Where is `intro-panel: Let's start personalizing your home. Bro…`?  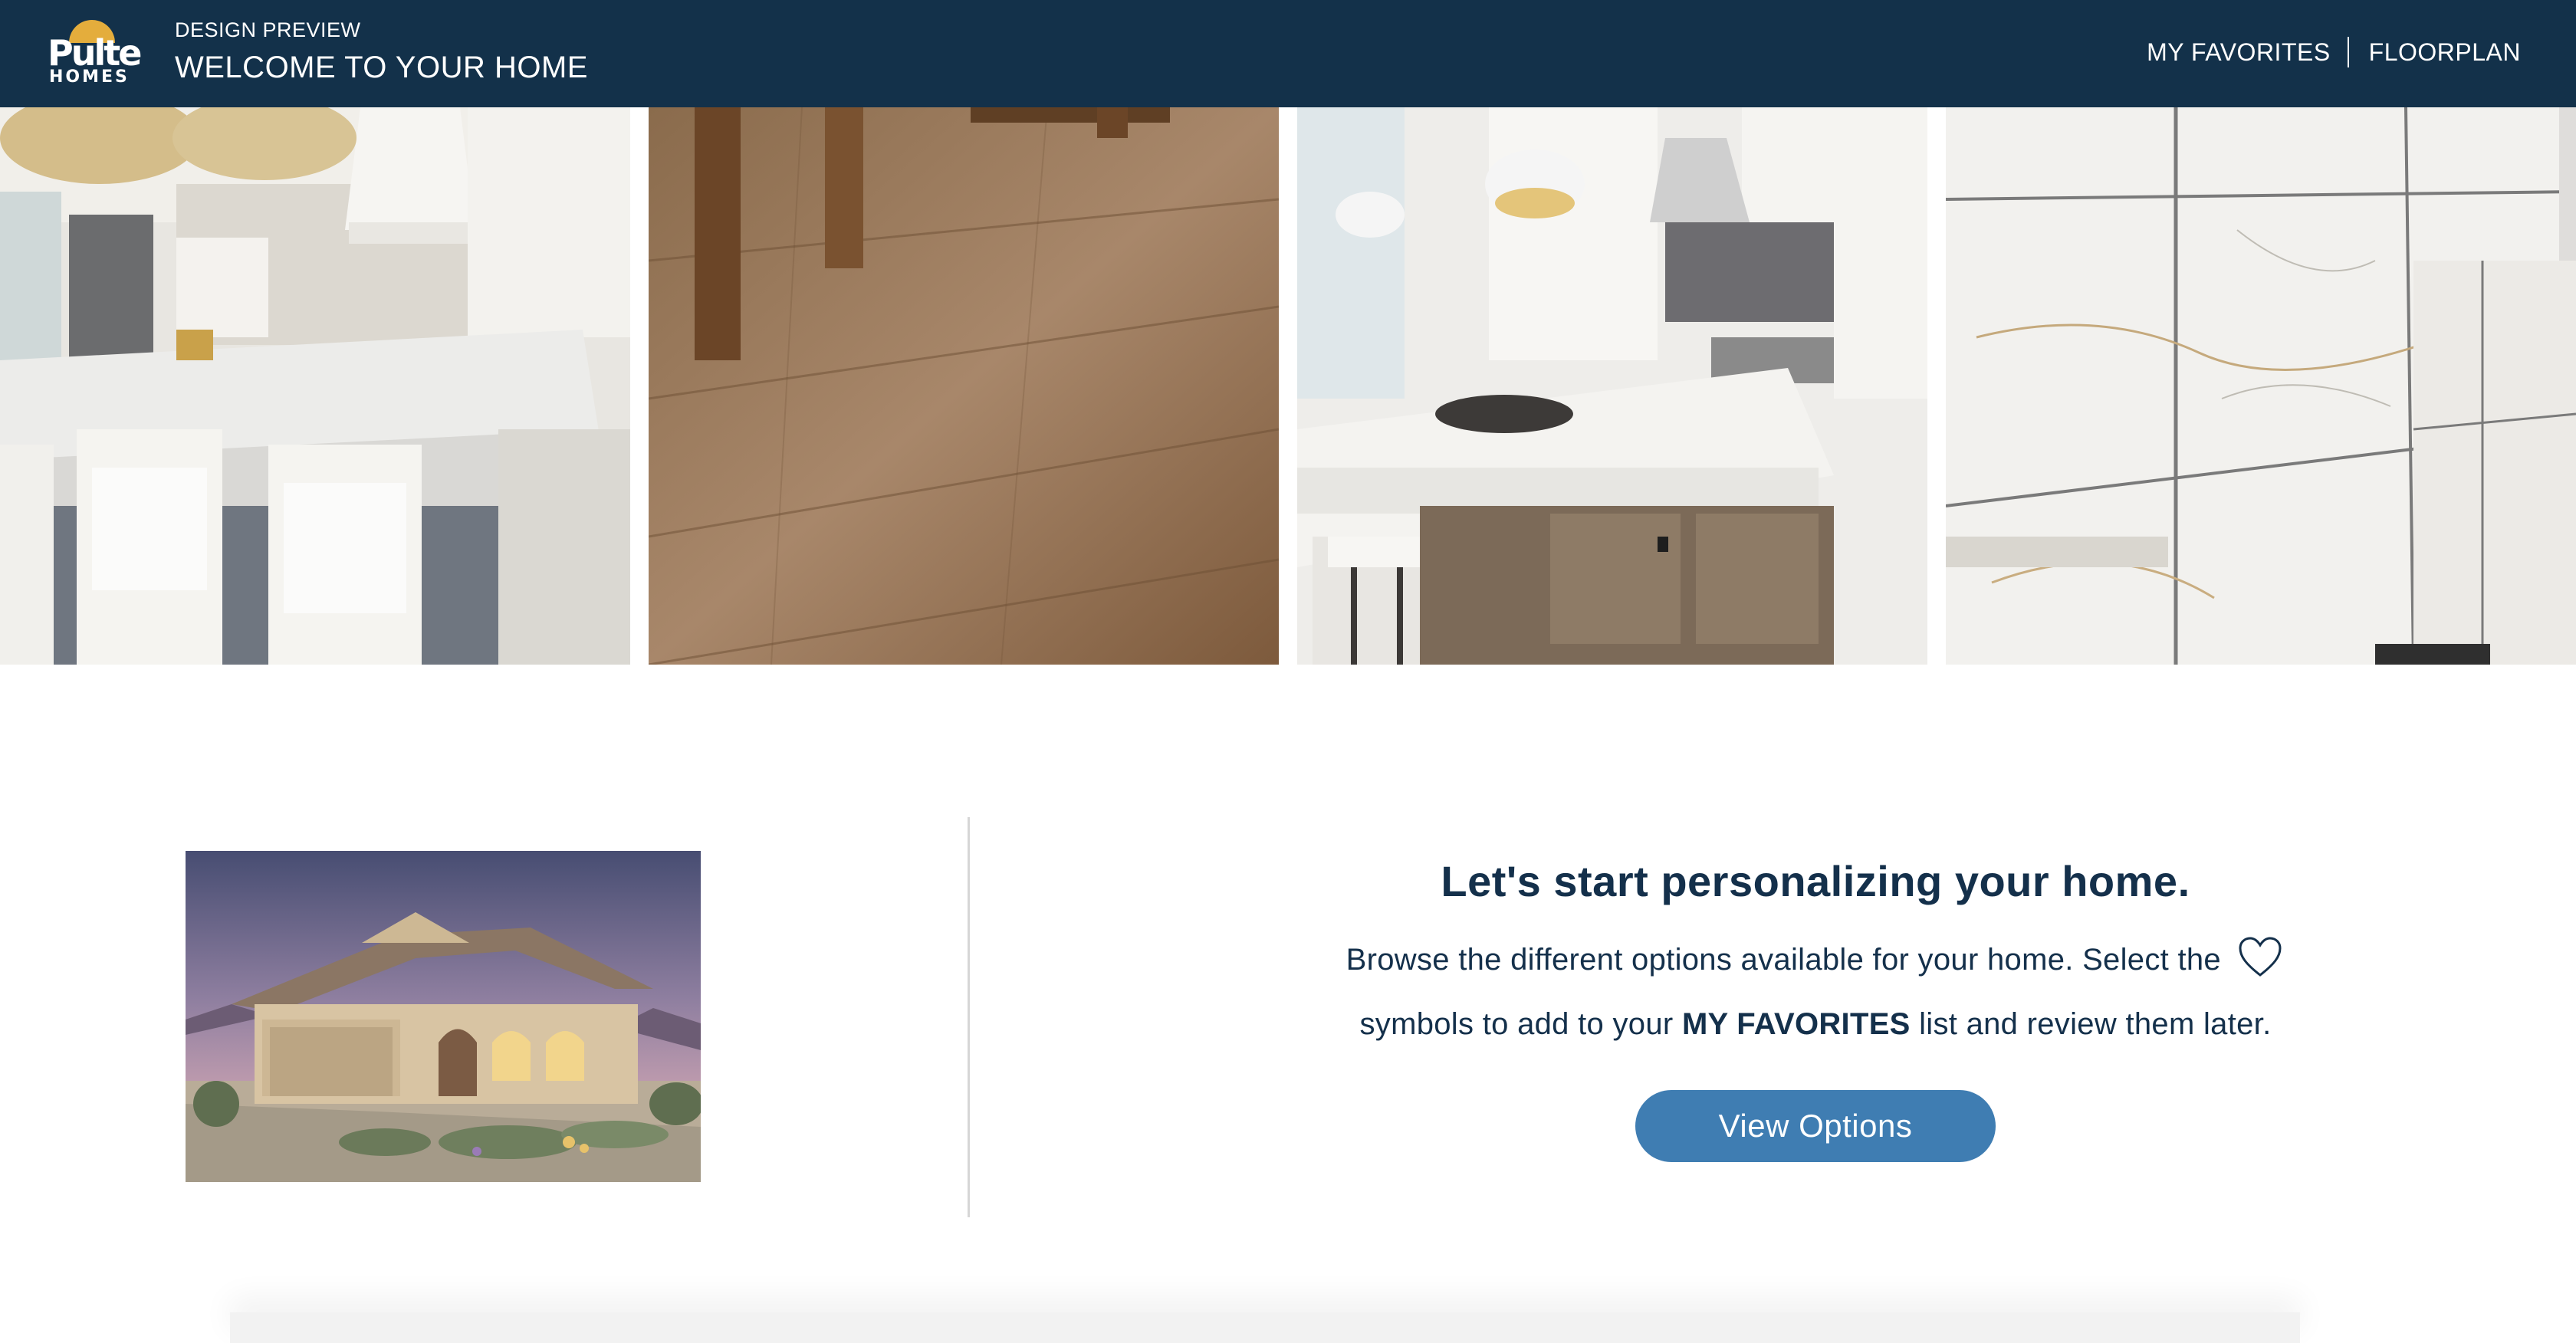
intro-panel: Let's start personalizing your home. Bro… is located at coordinates (1815, 1007).